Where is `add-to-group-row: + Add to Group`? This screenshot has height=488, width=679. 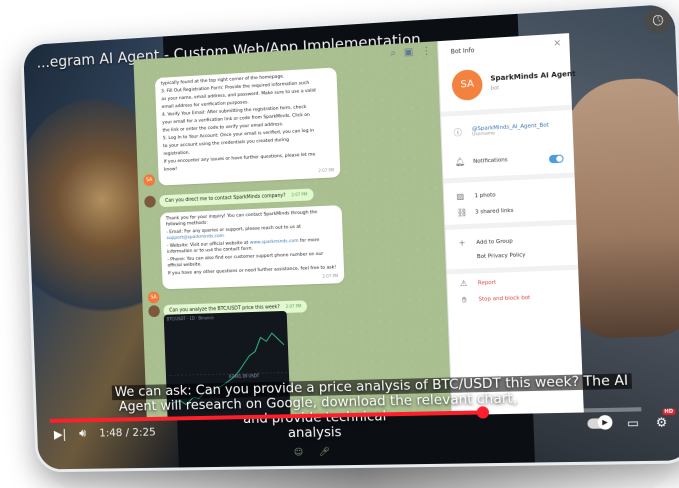
add-to-group-row: + Add to Group is located at coordinates (485, 241).